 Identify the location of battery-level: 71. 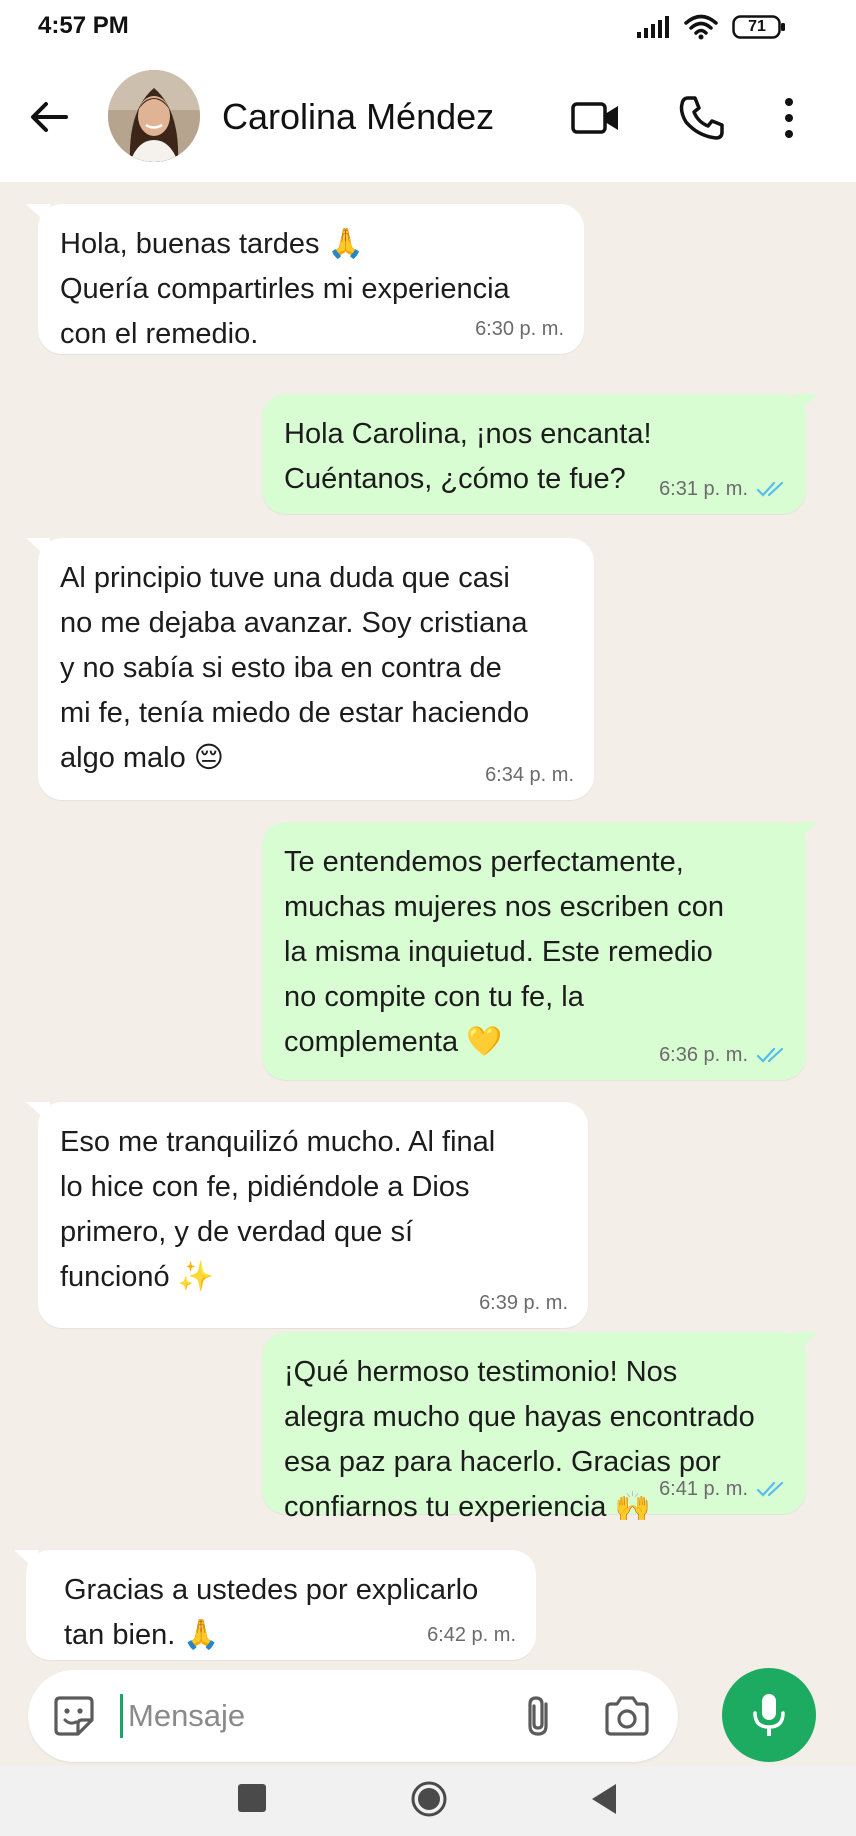
(757, 26).